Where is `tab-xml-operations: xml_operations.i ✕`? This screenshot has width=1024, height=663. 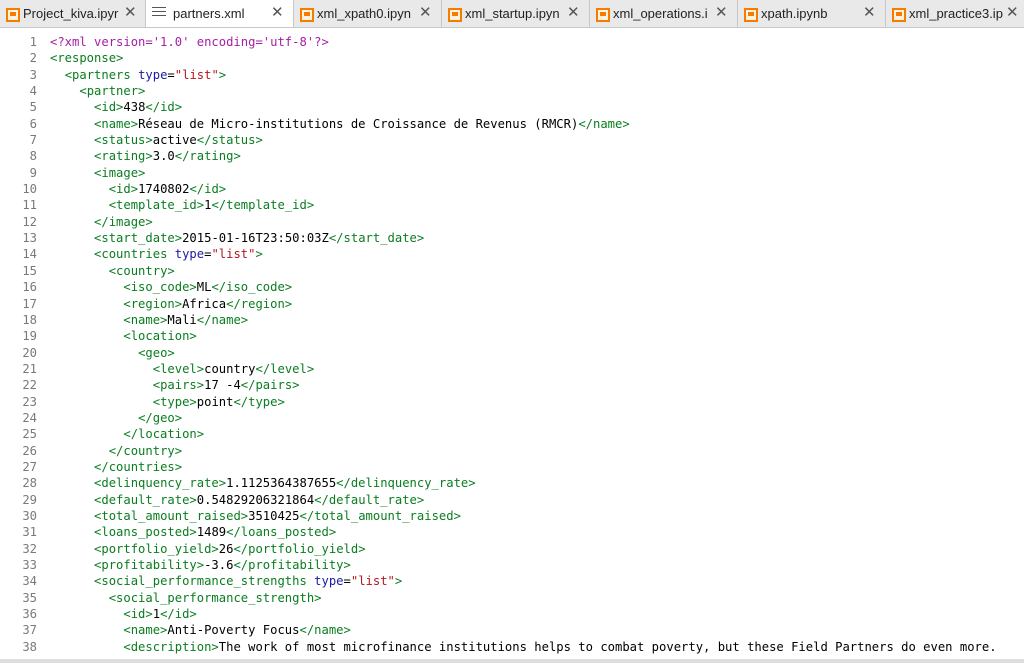 tab-xml-operations: xml_operations.i ✕ is located at coordinates (664, 13).